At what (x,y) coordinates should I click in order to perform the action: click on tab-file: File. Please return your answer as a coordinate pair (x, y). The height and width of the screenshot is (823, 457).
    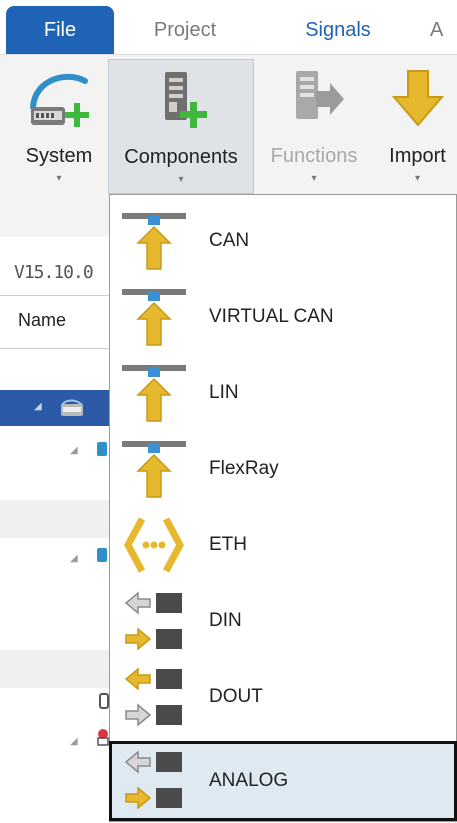
    Looking at the image, I should click on (60, 30).